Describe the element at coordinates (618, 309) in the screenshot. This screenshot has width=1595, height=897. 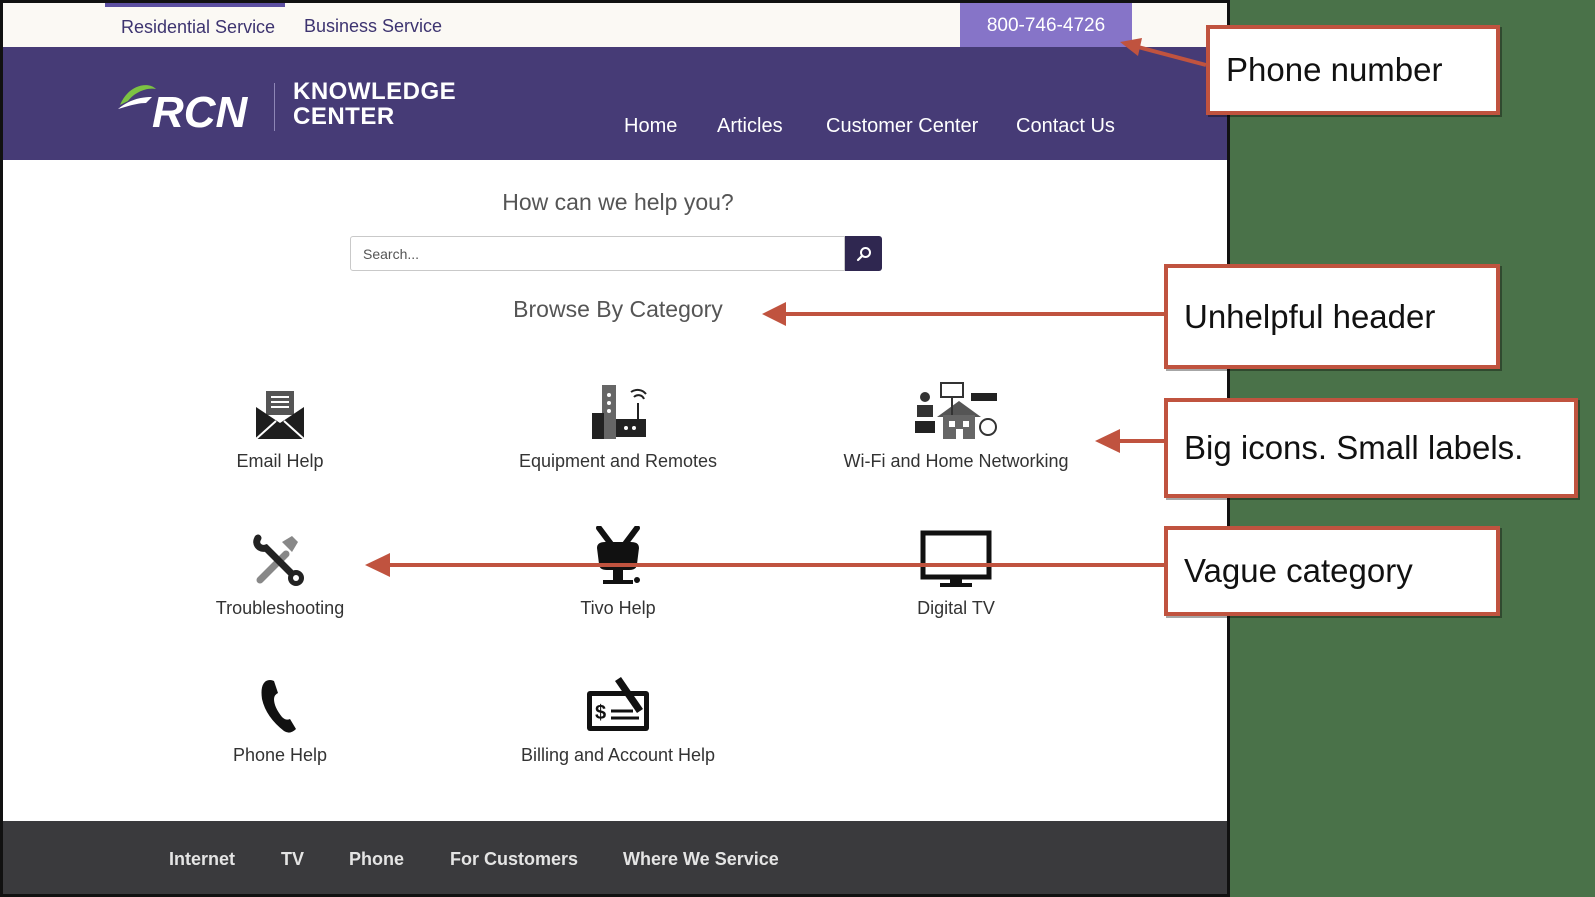
I see `browse-by-category-heading: Browse By Category` at that location.